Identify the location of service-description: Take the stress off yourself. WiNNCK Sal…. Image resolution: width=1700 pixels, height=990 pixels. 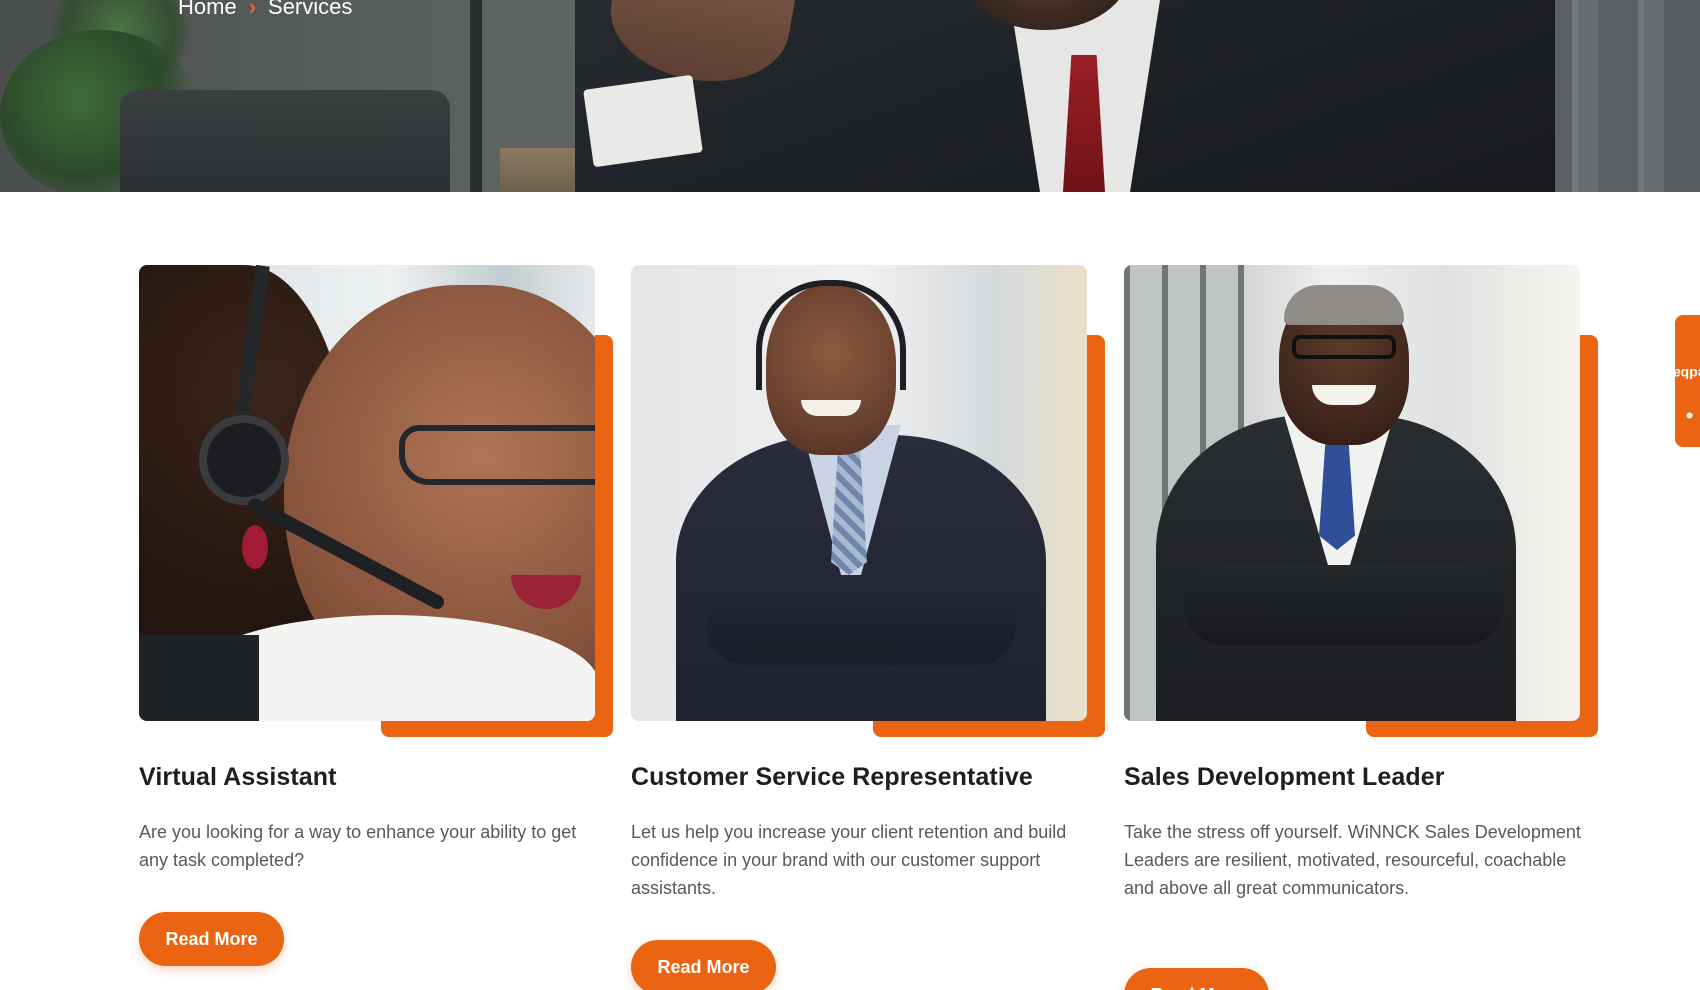
(1352, 860).